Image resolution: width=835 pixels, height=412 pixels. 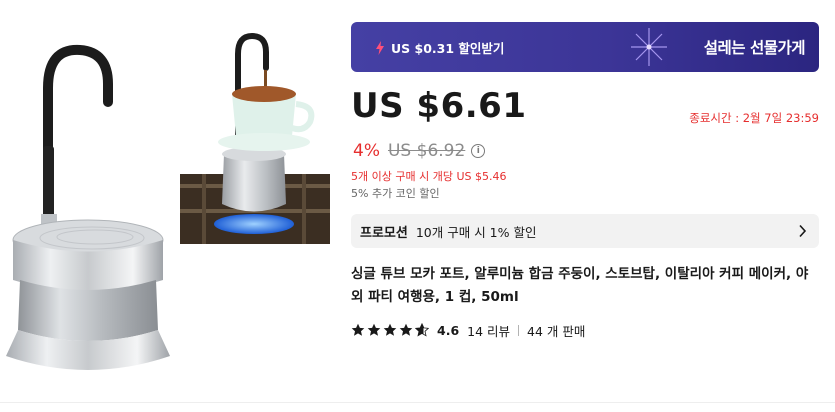 I want to click on review-count: 14 리뷰, so click(x=488, y=330).